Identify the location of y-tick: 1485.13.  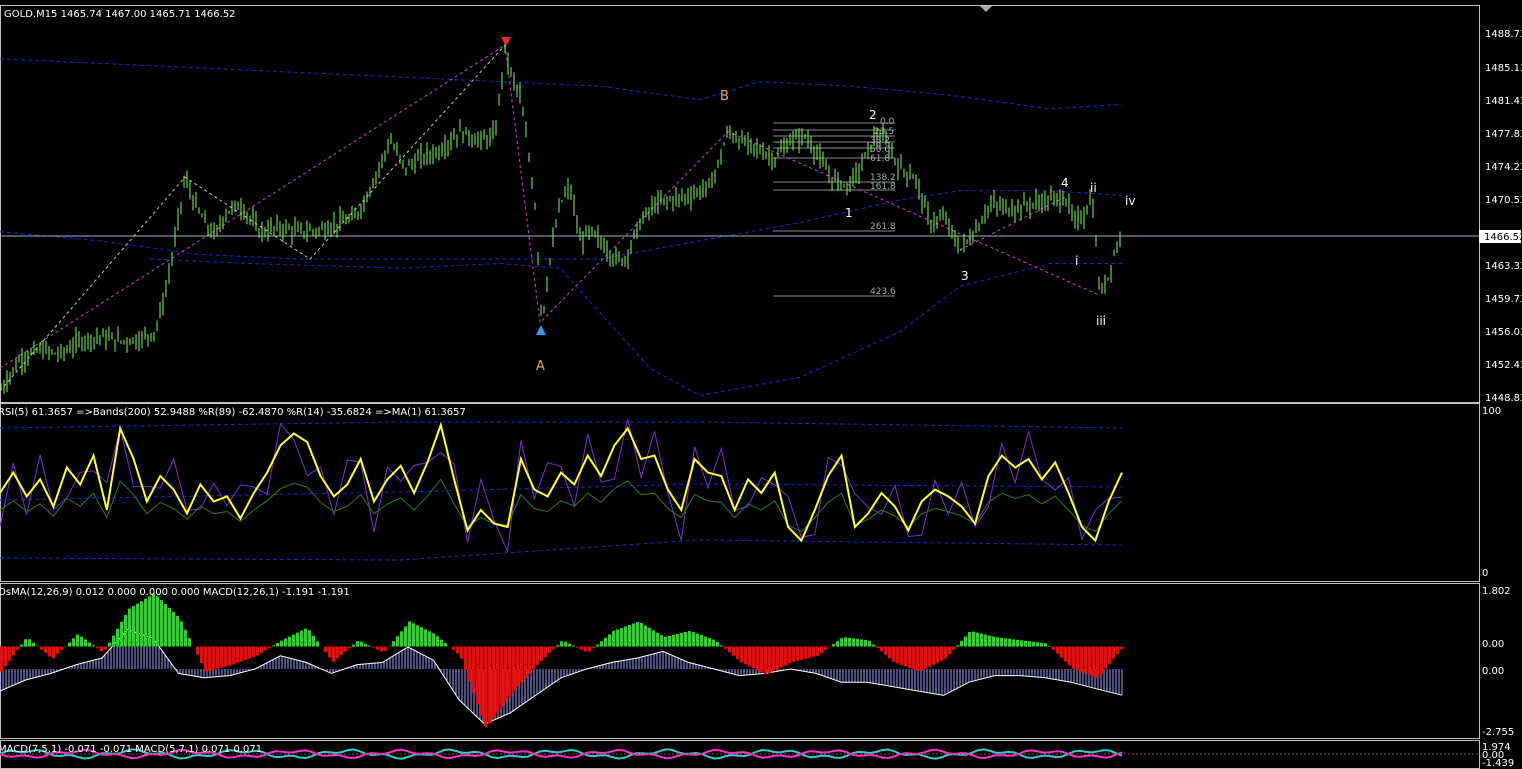
(1503, 68).